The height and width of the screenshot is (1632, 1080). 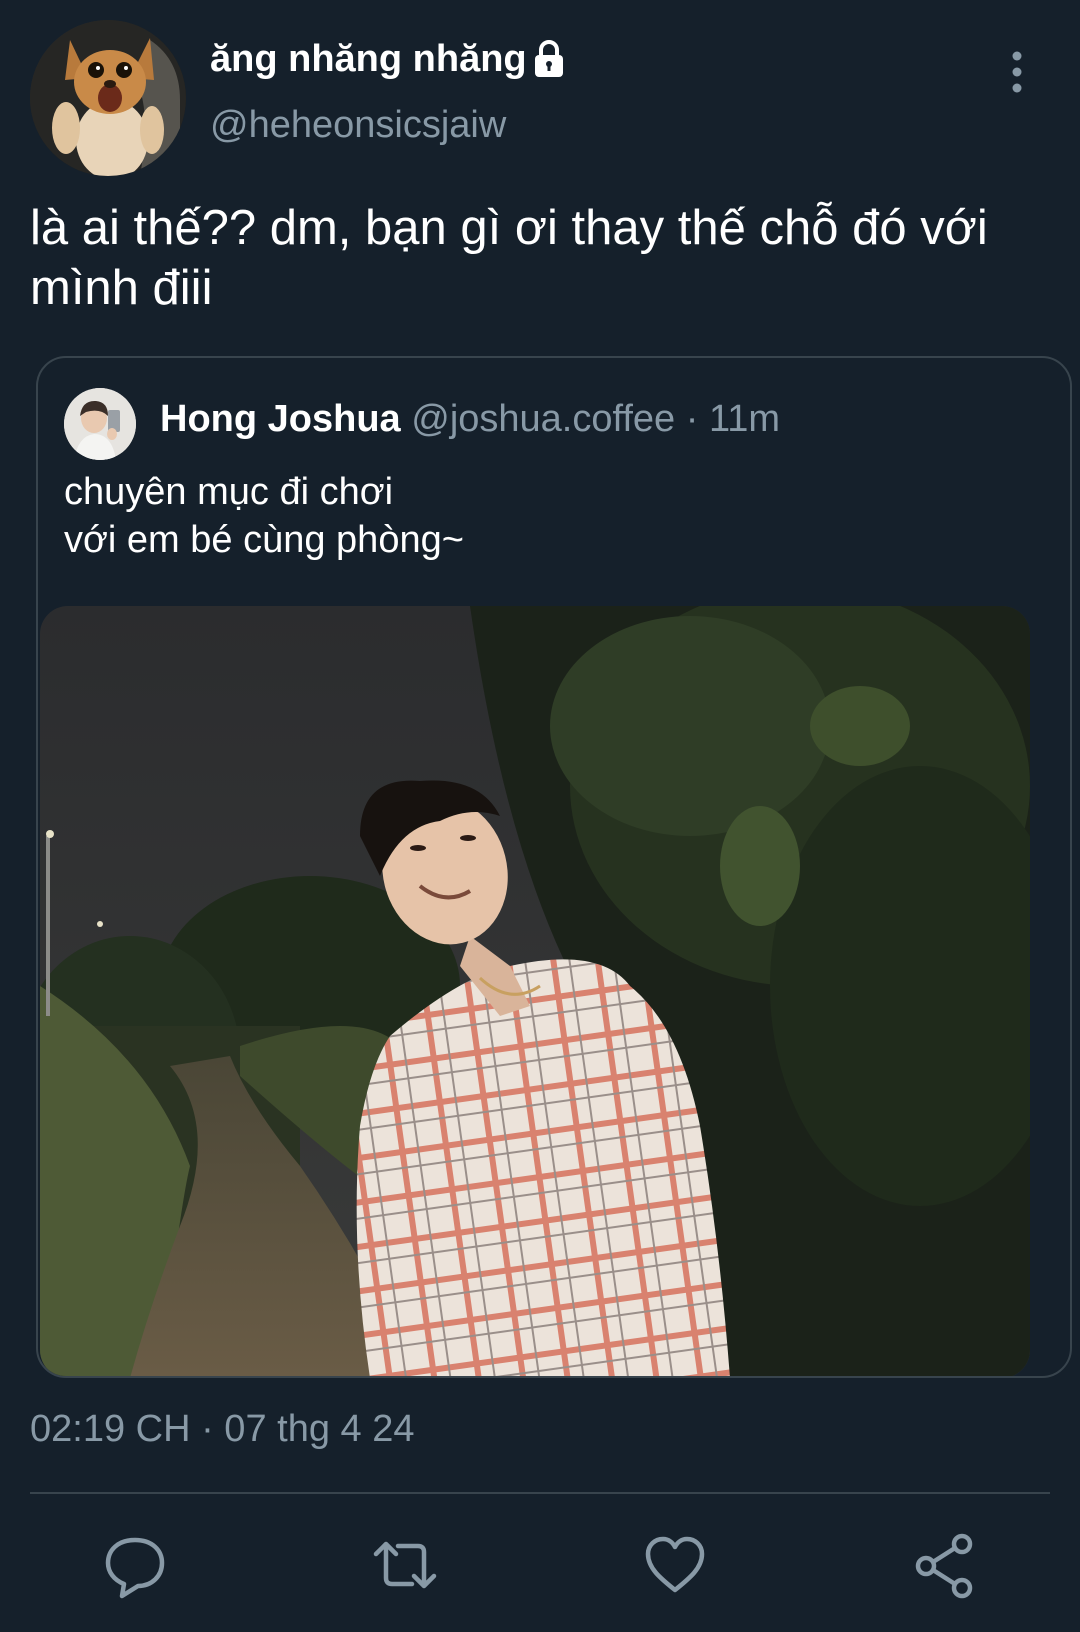 I want to click on dog-avatar-image, so click(x=108, y=98).